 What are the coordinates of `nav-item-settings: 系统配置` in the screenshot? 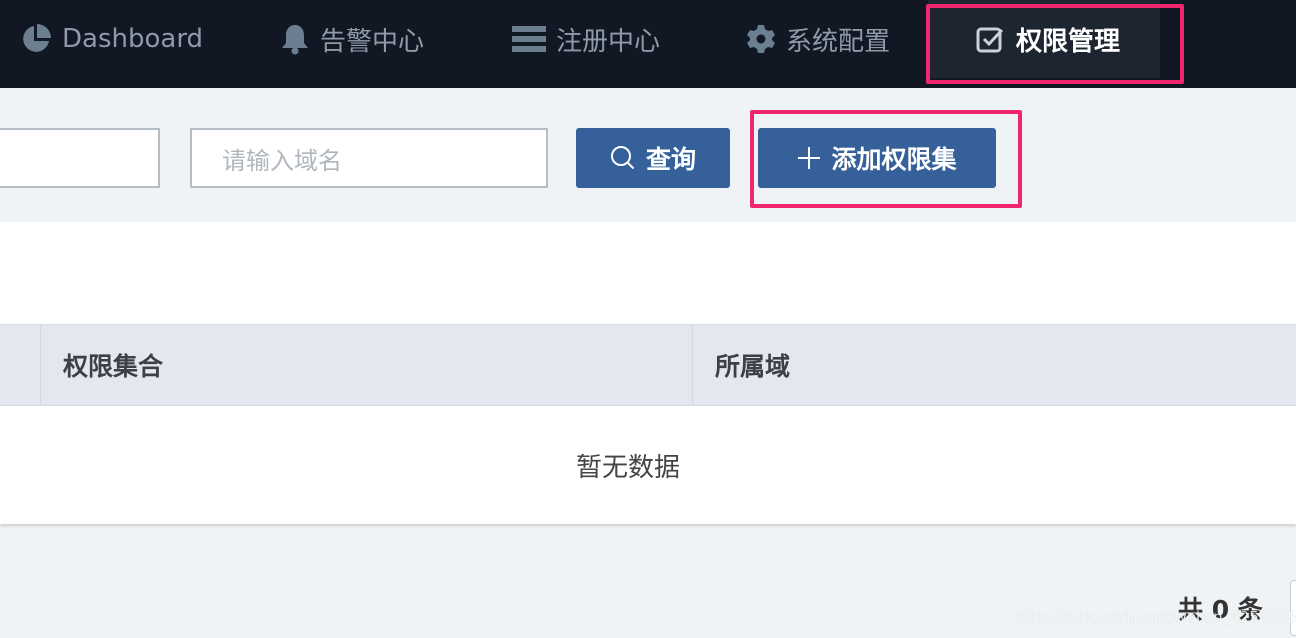 It's located at (818, 39).